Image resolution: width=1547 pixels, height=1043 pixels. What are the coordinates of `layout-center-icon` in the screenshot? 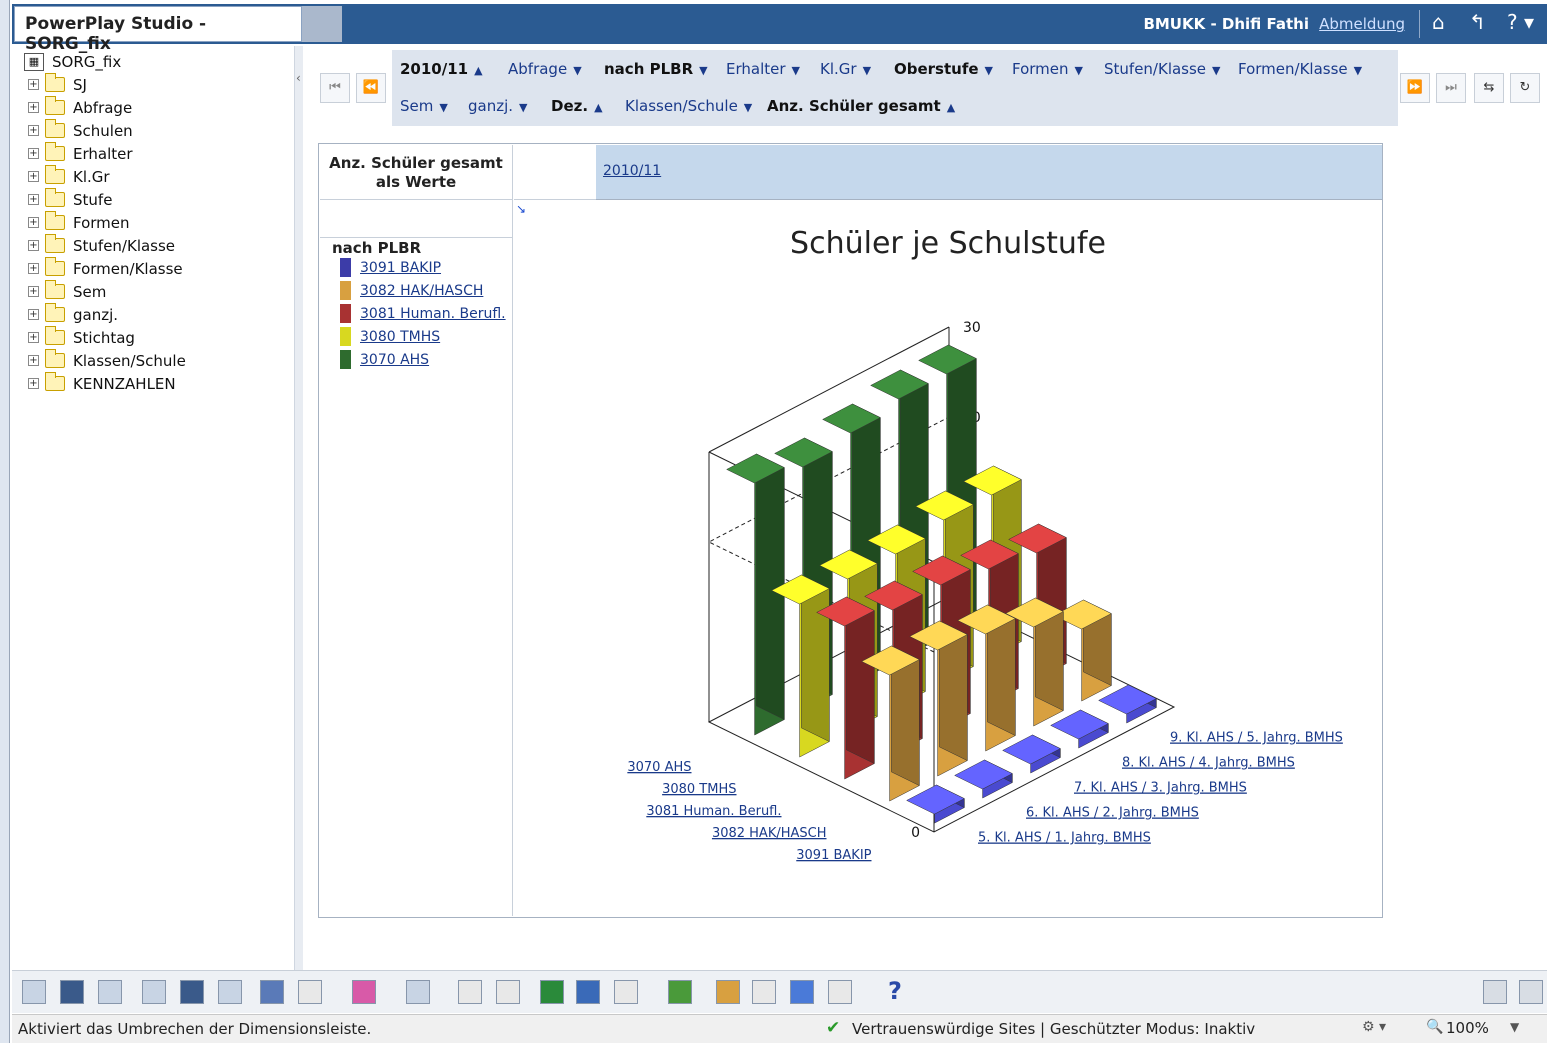 It's located at (72, 992).